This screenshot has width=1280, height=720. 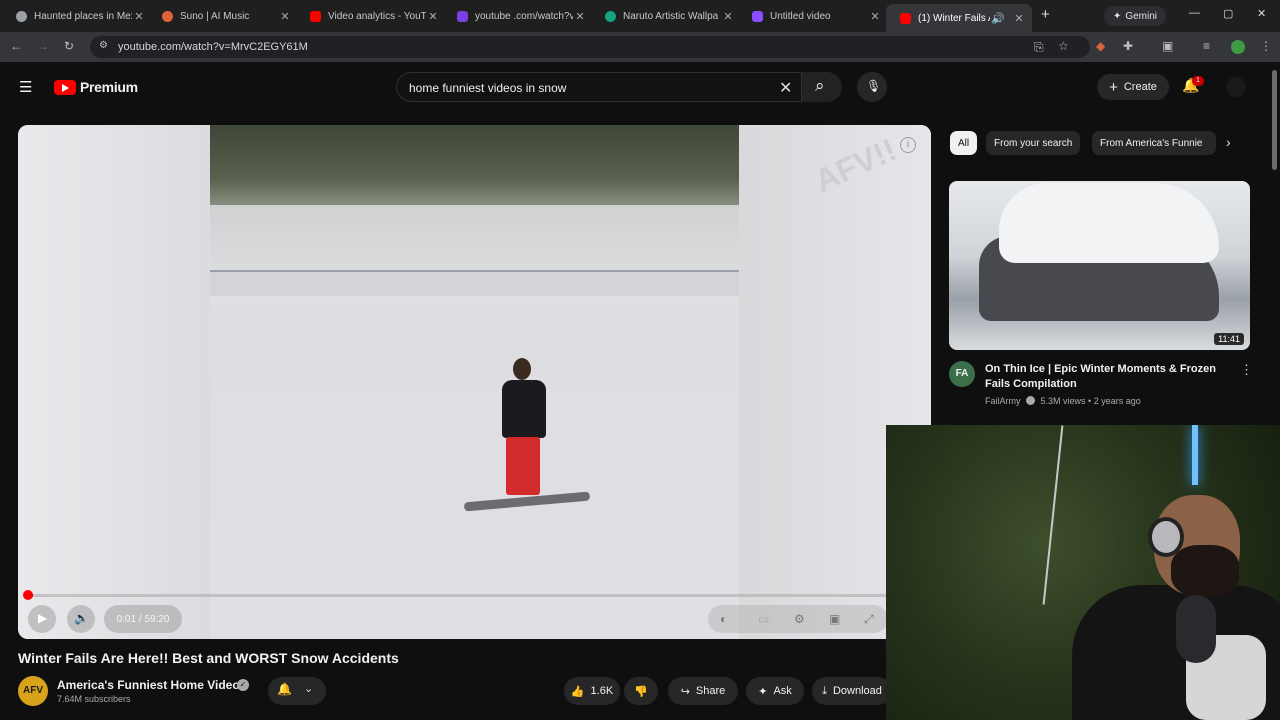 What do you see at coordinates (371, 16) in the screenshot?
I see `browser-tab: Video analytics - YouTu ✕` at bounding box center [371, 16].